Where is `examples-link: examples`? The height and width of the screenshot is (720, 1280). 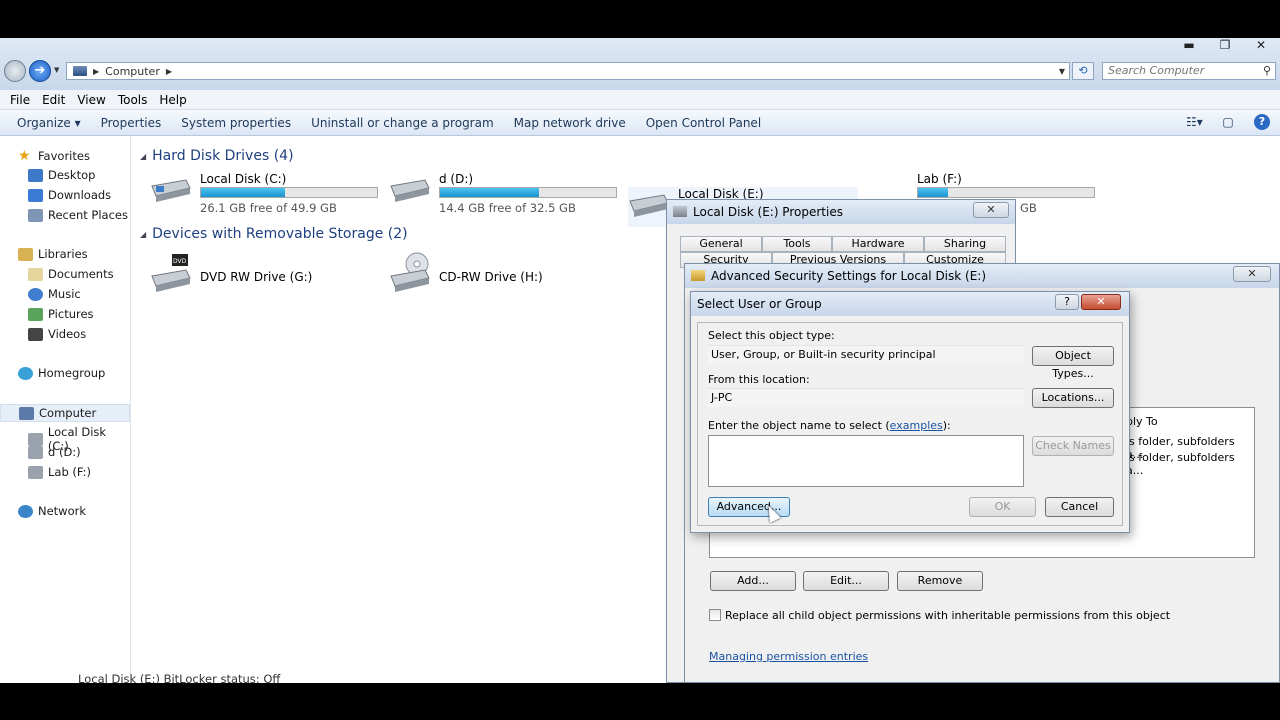
examples-link: examples is located at coordinates (916, 425).